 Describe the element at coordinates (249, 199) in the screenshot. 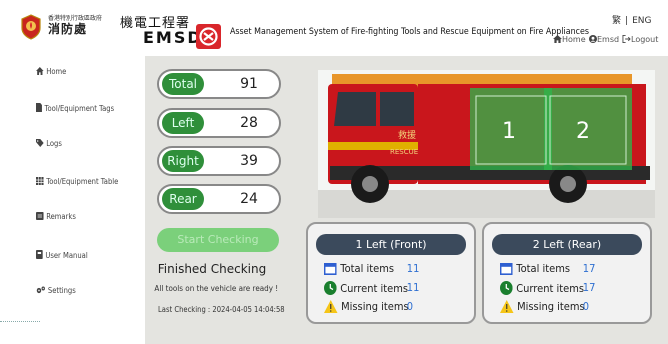

I see `stat-rear-value: 24` at that location.